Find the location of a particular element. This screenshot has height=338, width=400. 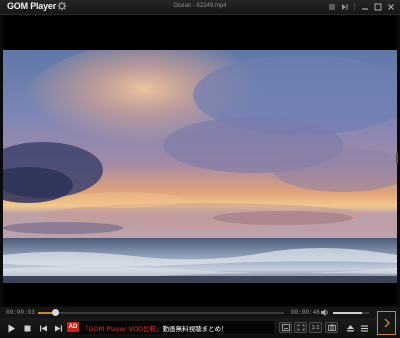

skip-forward-icon is located at coordinates (58, 328).